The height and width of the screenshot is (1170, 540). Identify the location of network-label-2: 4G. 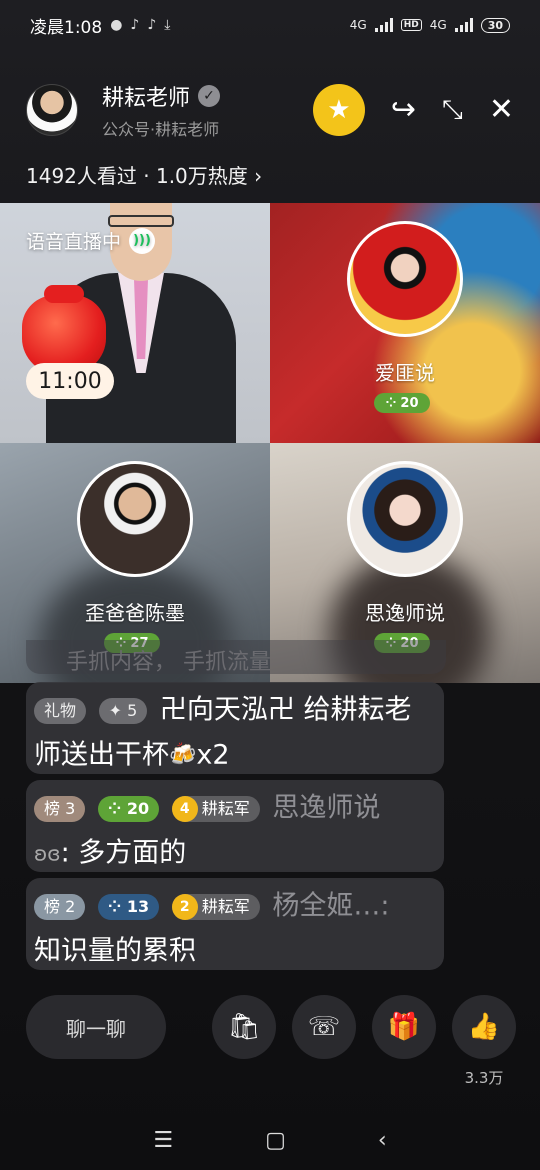
(438, 25).